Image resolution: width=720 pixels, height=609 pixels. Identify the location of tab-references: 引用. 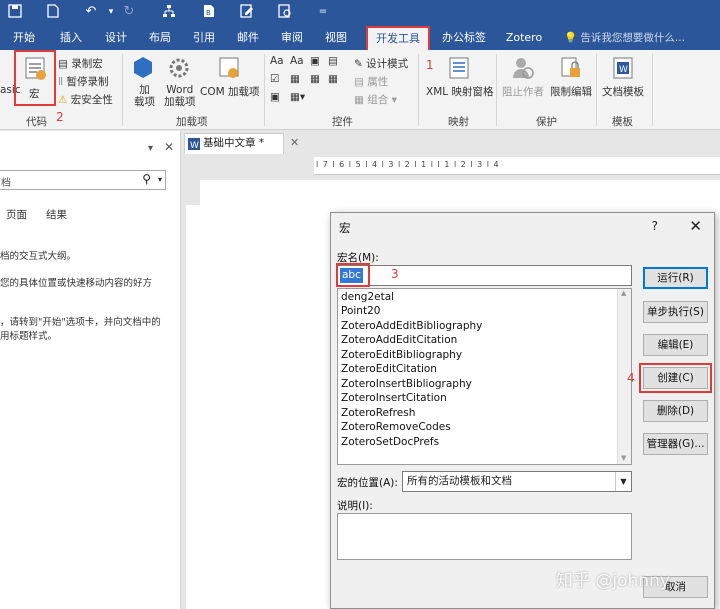
(204, 39).